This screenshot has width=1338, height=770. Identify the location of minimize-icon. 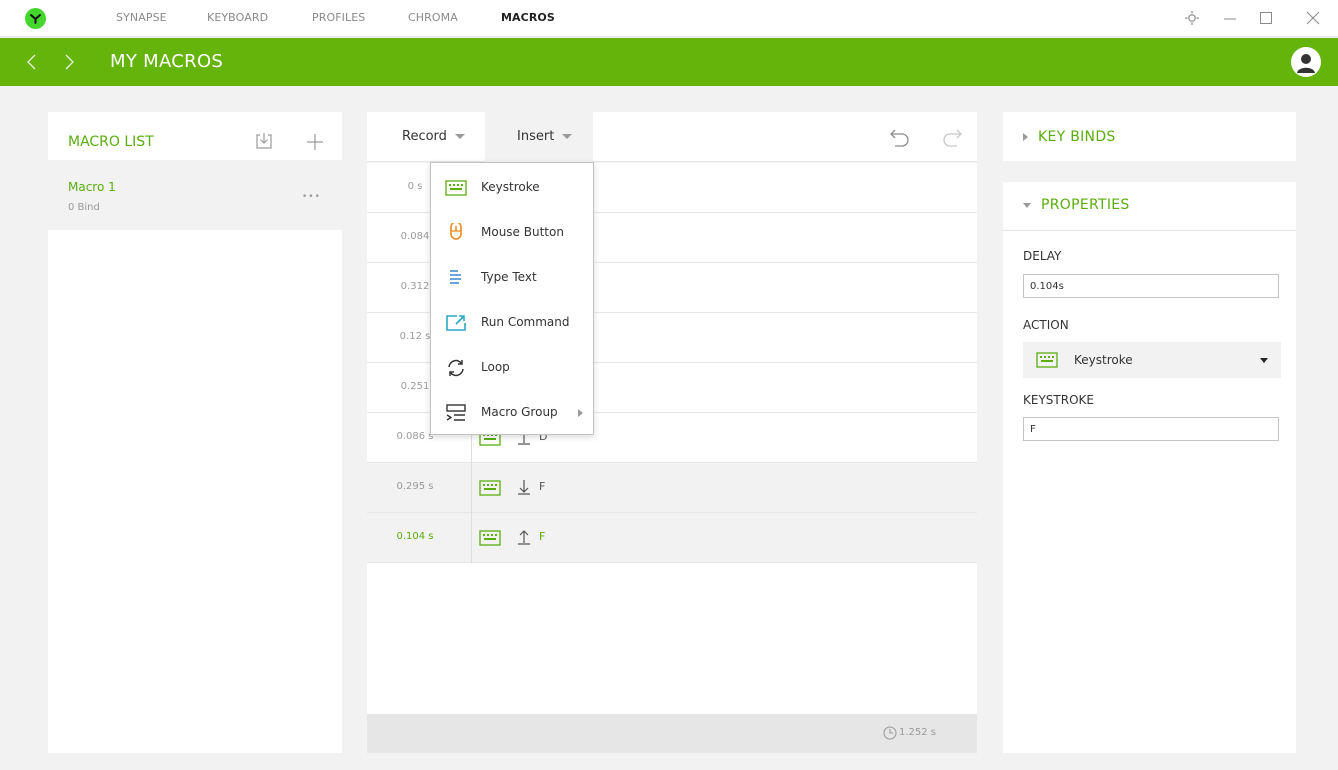
(1230, 18).